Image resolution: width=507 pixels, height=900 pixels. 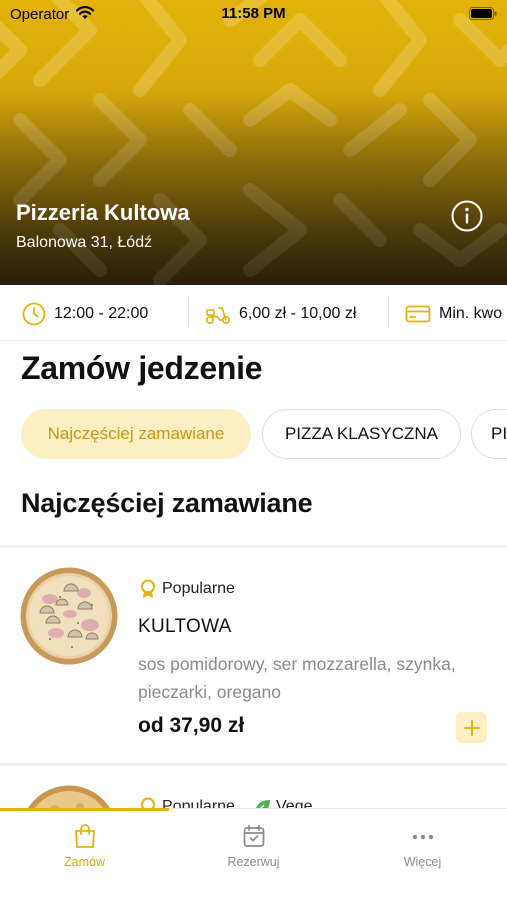 I want to click on category-pills: Najczęściej zamawiane PIZZA KLASYCZNA PI, so click(x=253, y=434).